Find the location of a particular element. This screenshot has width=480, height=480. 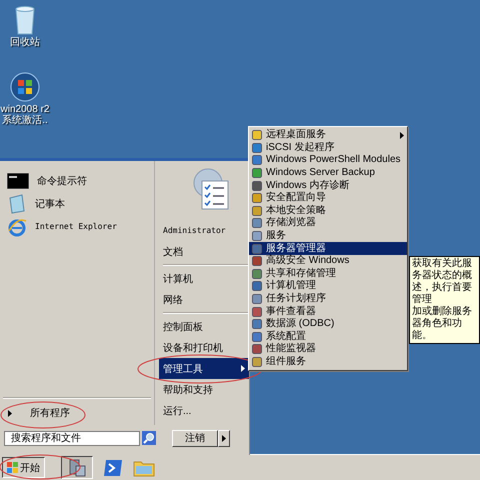

menu-item: 本地安全策略 is located at coordinates (328, 211).